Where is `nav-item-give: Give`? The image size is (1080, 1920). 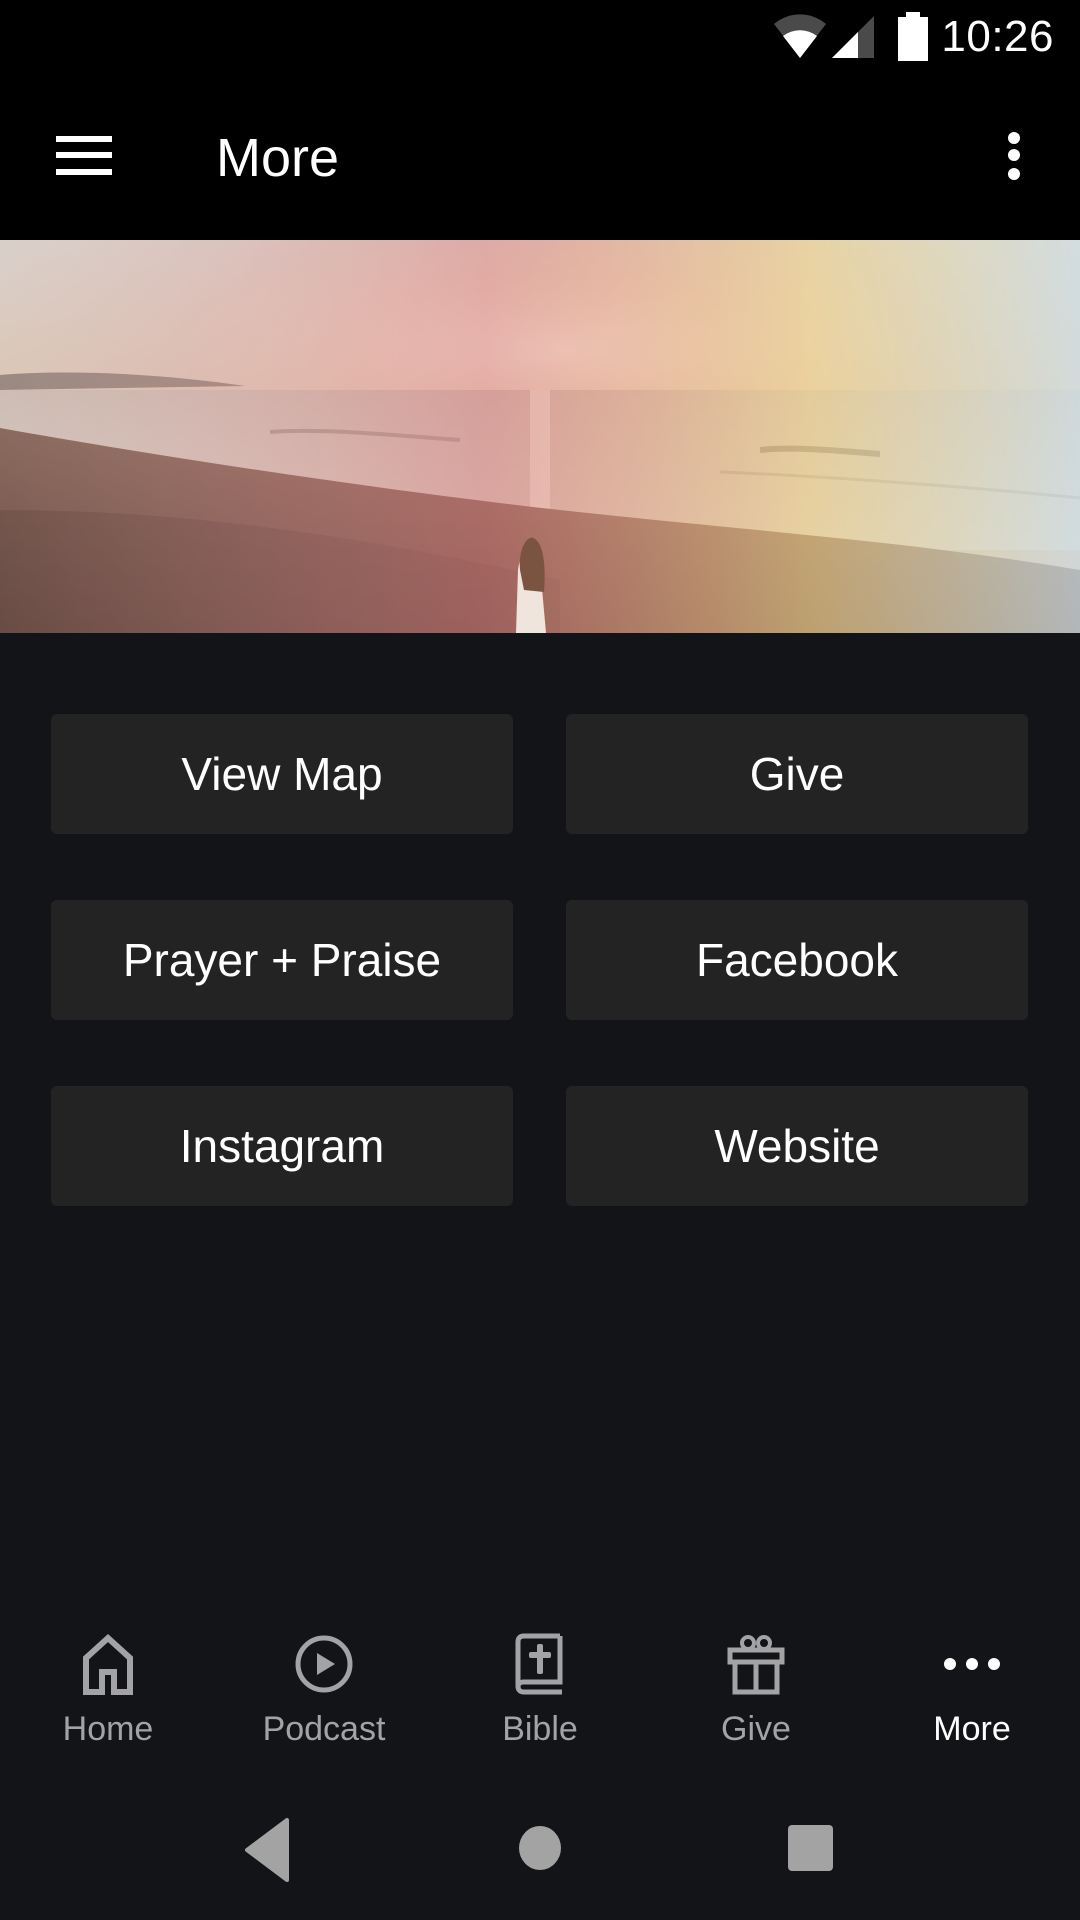
nav-item-give: Give is located at coordinates (756, 1695).